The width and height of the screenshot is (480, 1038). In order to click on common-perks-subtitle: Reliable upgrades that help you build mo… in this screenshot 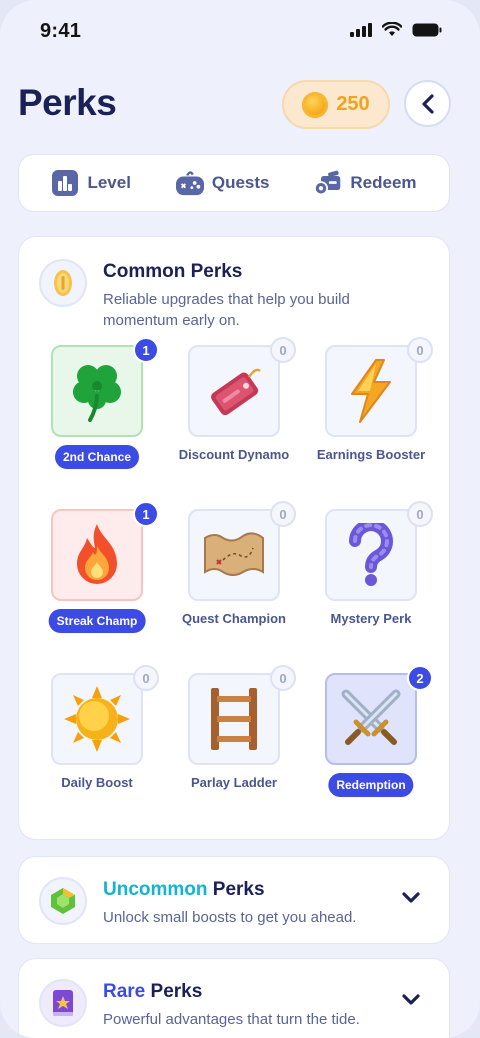, I will do `click(226, 310)`.